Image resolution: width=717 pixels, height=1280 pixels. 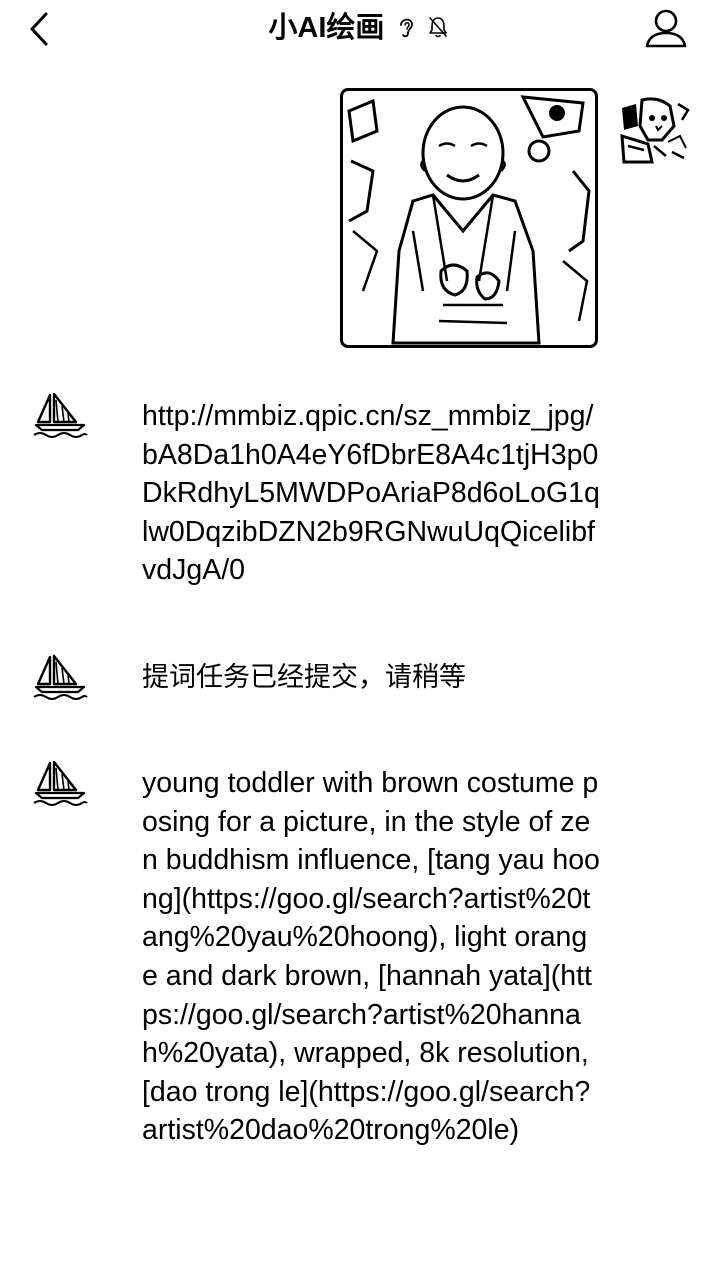 I want to click on bot-message-text: 提词任务已经提交，请稍等, so click(x=304, y=677).